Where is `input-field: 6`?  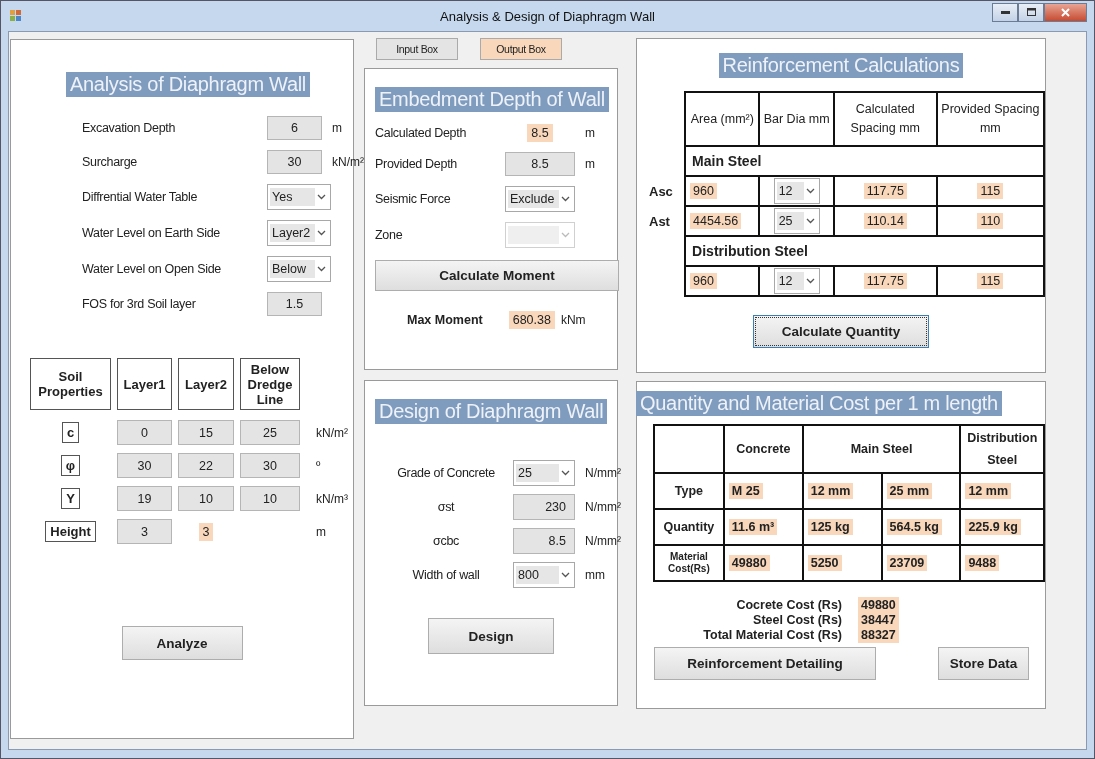 input-field: 6 is located at coordinates (294, 128).